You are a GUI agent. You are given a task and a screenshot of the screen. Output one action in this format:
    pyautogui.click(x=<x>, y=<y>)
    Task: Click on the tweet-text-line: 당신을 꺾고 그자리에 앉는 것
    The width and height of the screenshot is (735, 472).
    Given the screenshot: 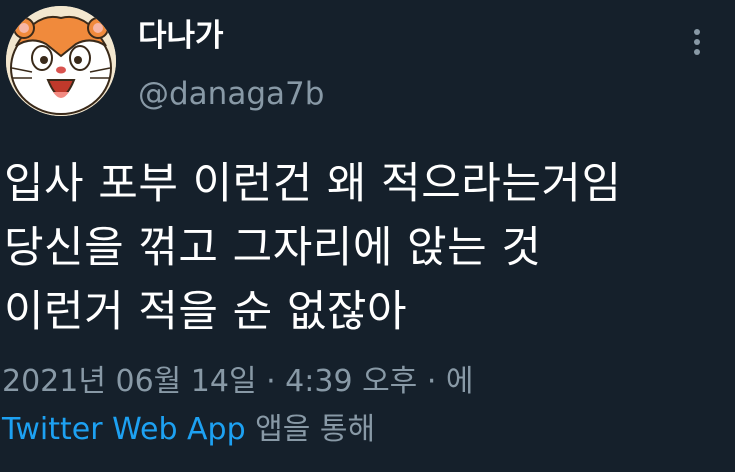 What is the action you would take?
    pyautogui.click(x=273, y=248)
    